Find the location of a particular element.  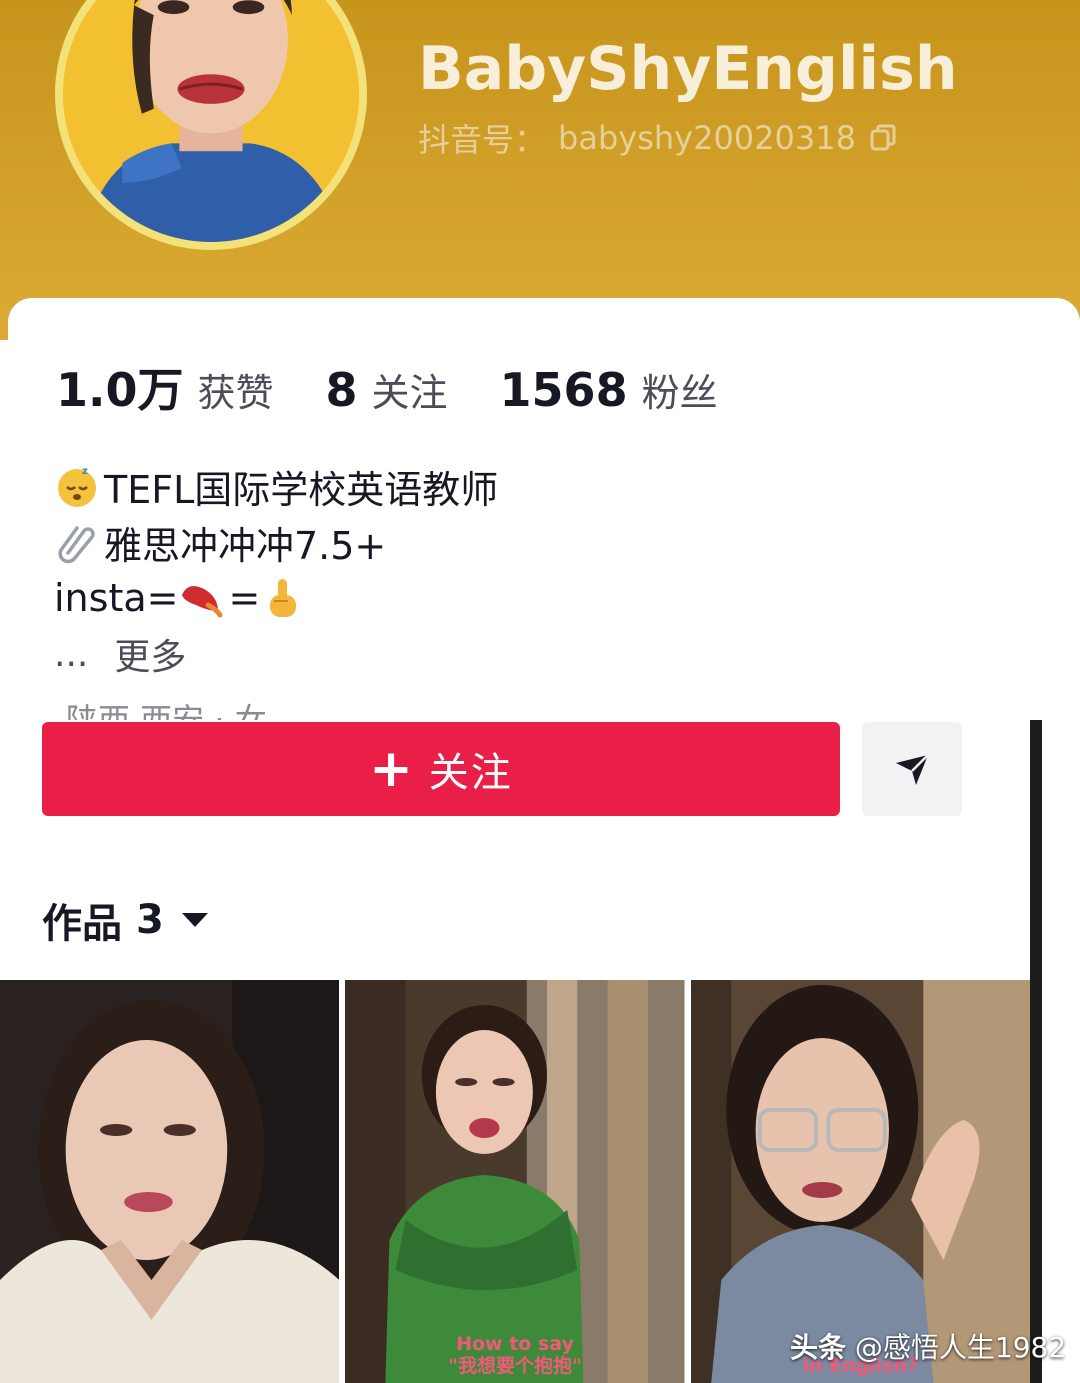

video-thumbnail: How to say "我想要个抱抱" is located at coordinates (515, 1181).